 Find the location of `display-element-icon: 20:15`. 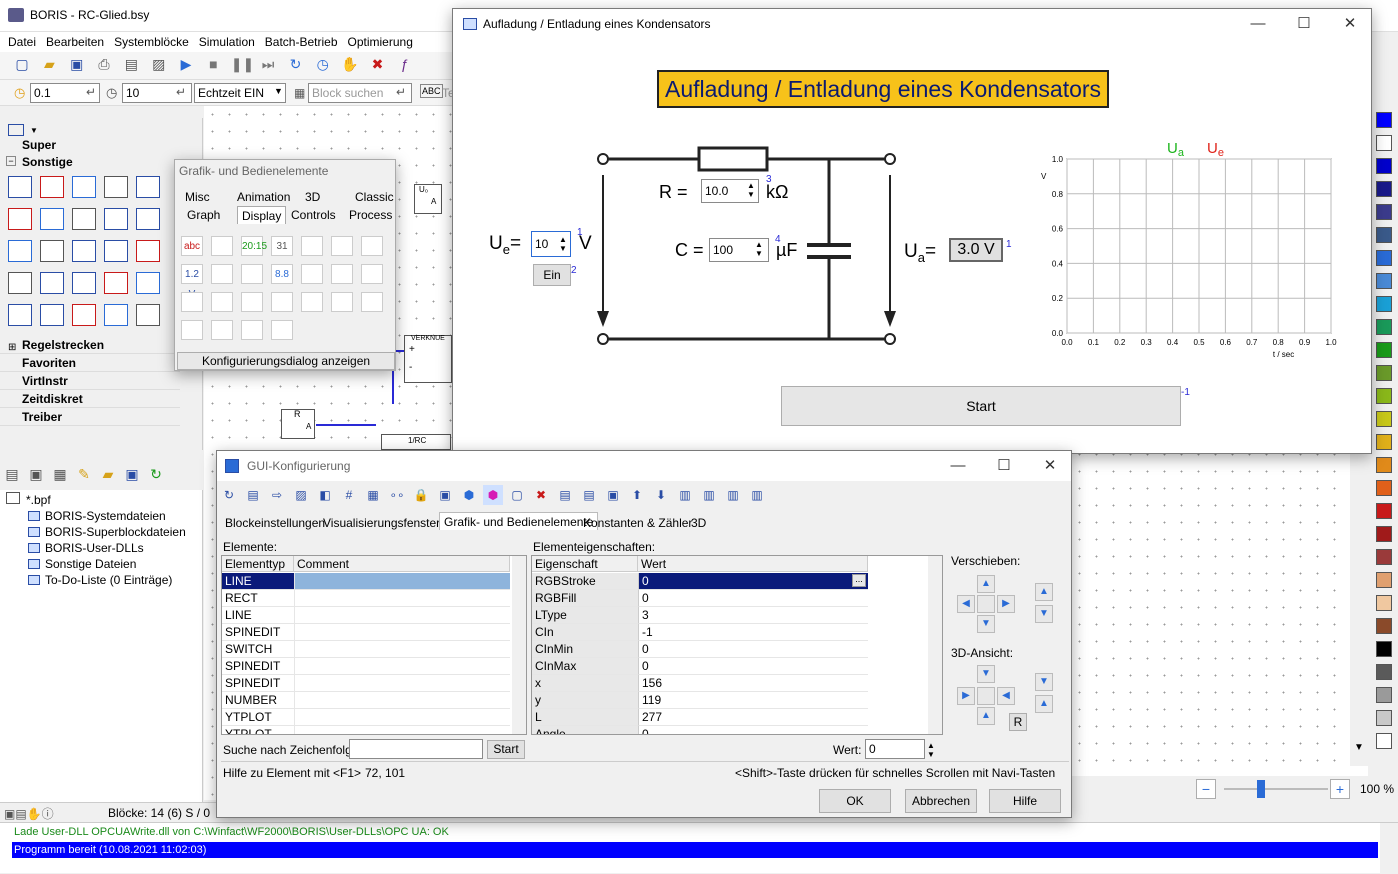

display-element-icon: 20:15 is located at coordinates (254, 246).